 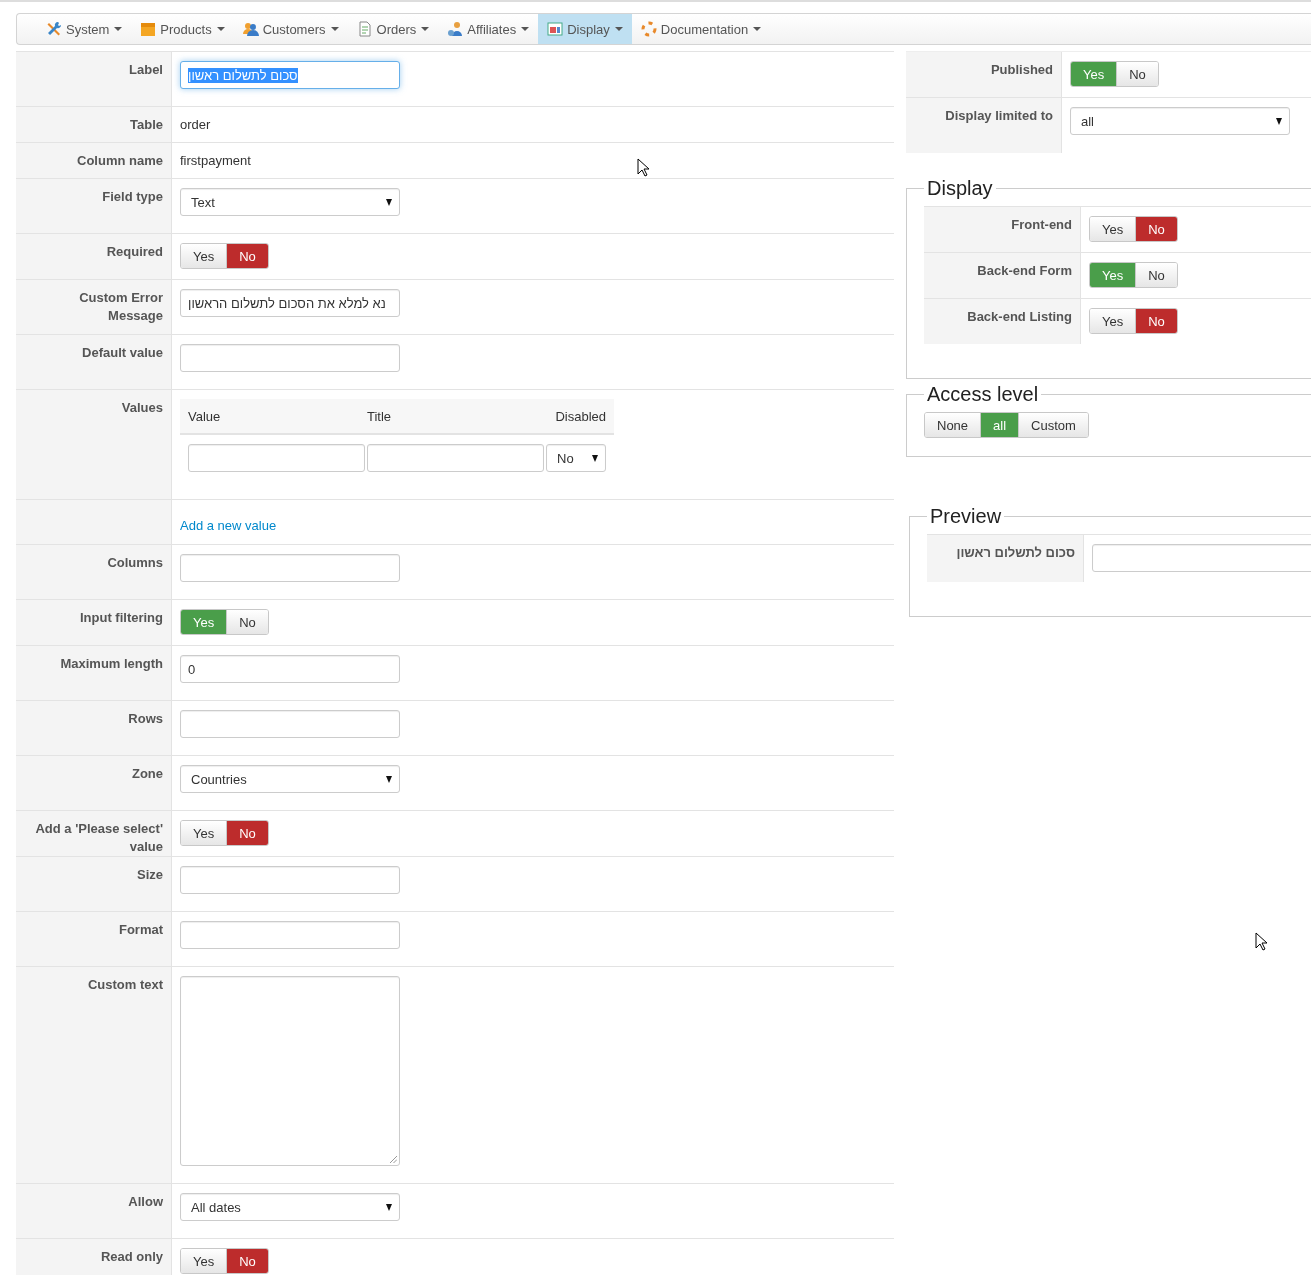 I want to click on field-value: firstpayment, so click(x=215, y=161).